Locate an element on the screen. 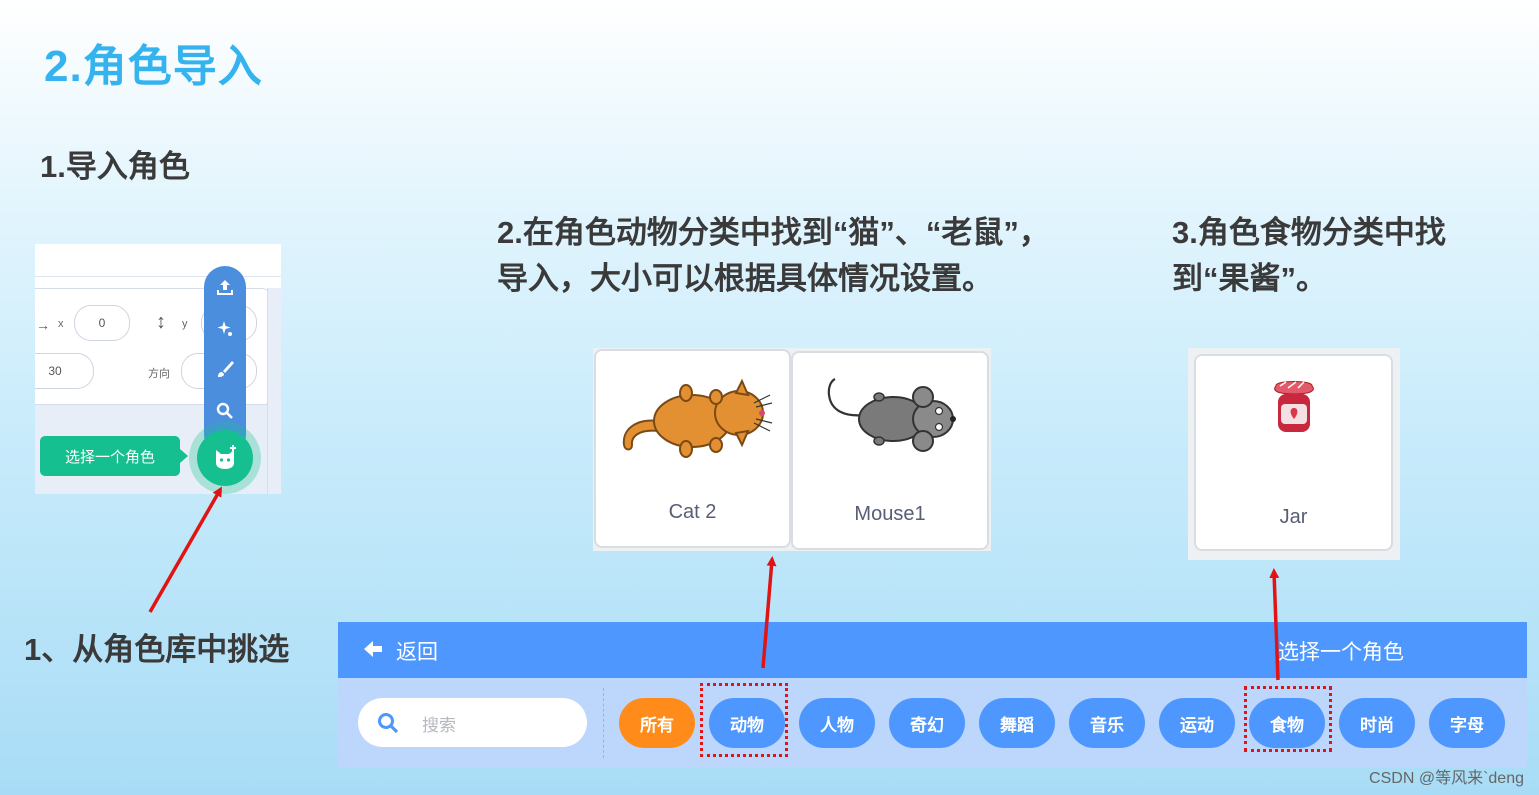 This screenshot has height=795, width=1539. arrow-to-choose-sprite is located at coordinates (185, 549).